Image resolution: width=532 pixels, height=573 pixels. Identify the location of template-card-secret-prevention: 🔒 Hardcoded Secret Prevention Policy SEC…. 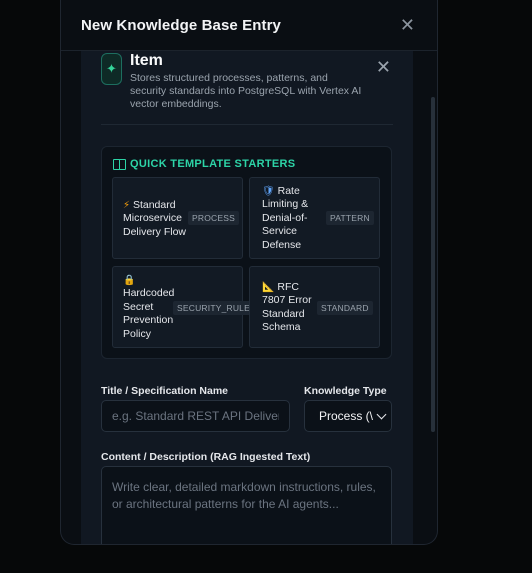
(183, 307).